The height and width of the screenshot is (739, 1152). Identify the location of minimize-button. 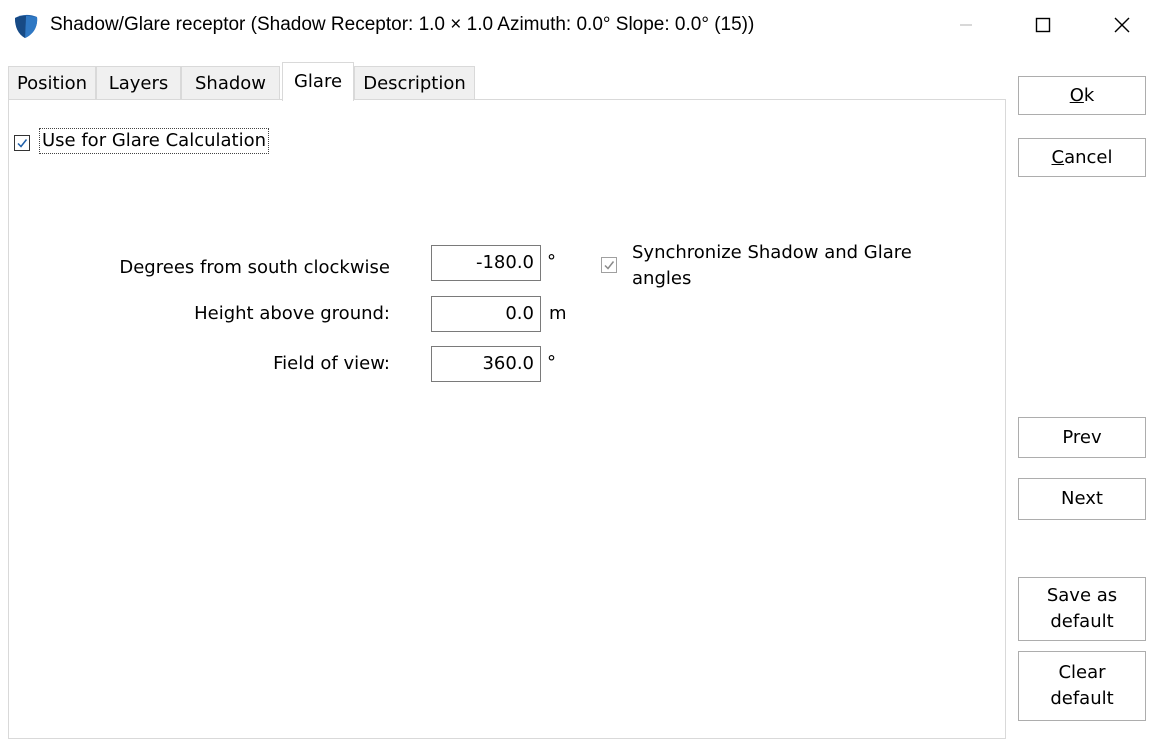
(966, 25).